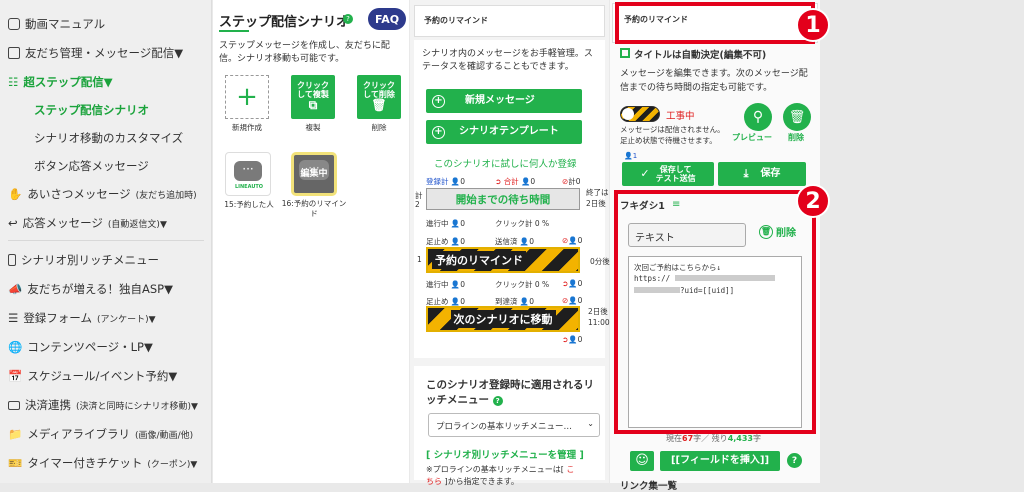 This screenshot has height=492, width=1024. What do you see at coordinates (599, 317) in the screenshot?
I see `delay-2days: 2日後 11:00` at bounding box center [599, 317].